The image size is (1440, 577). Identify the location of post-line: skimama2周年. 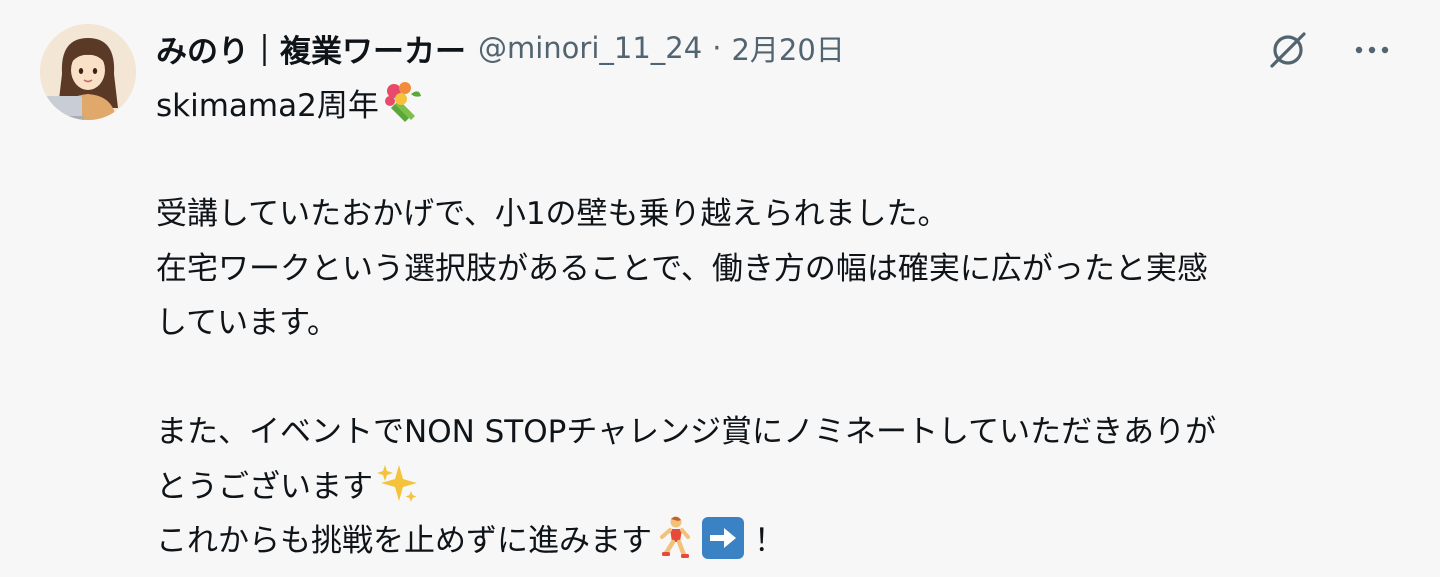
(776, 105).